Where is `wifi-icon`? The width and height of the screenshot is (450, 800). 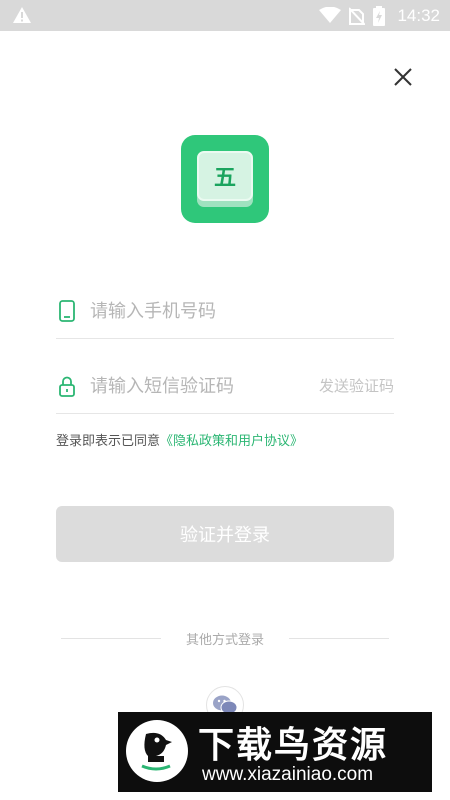 wifi-icon is located at coordinates (330, 15).